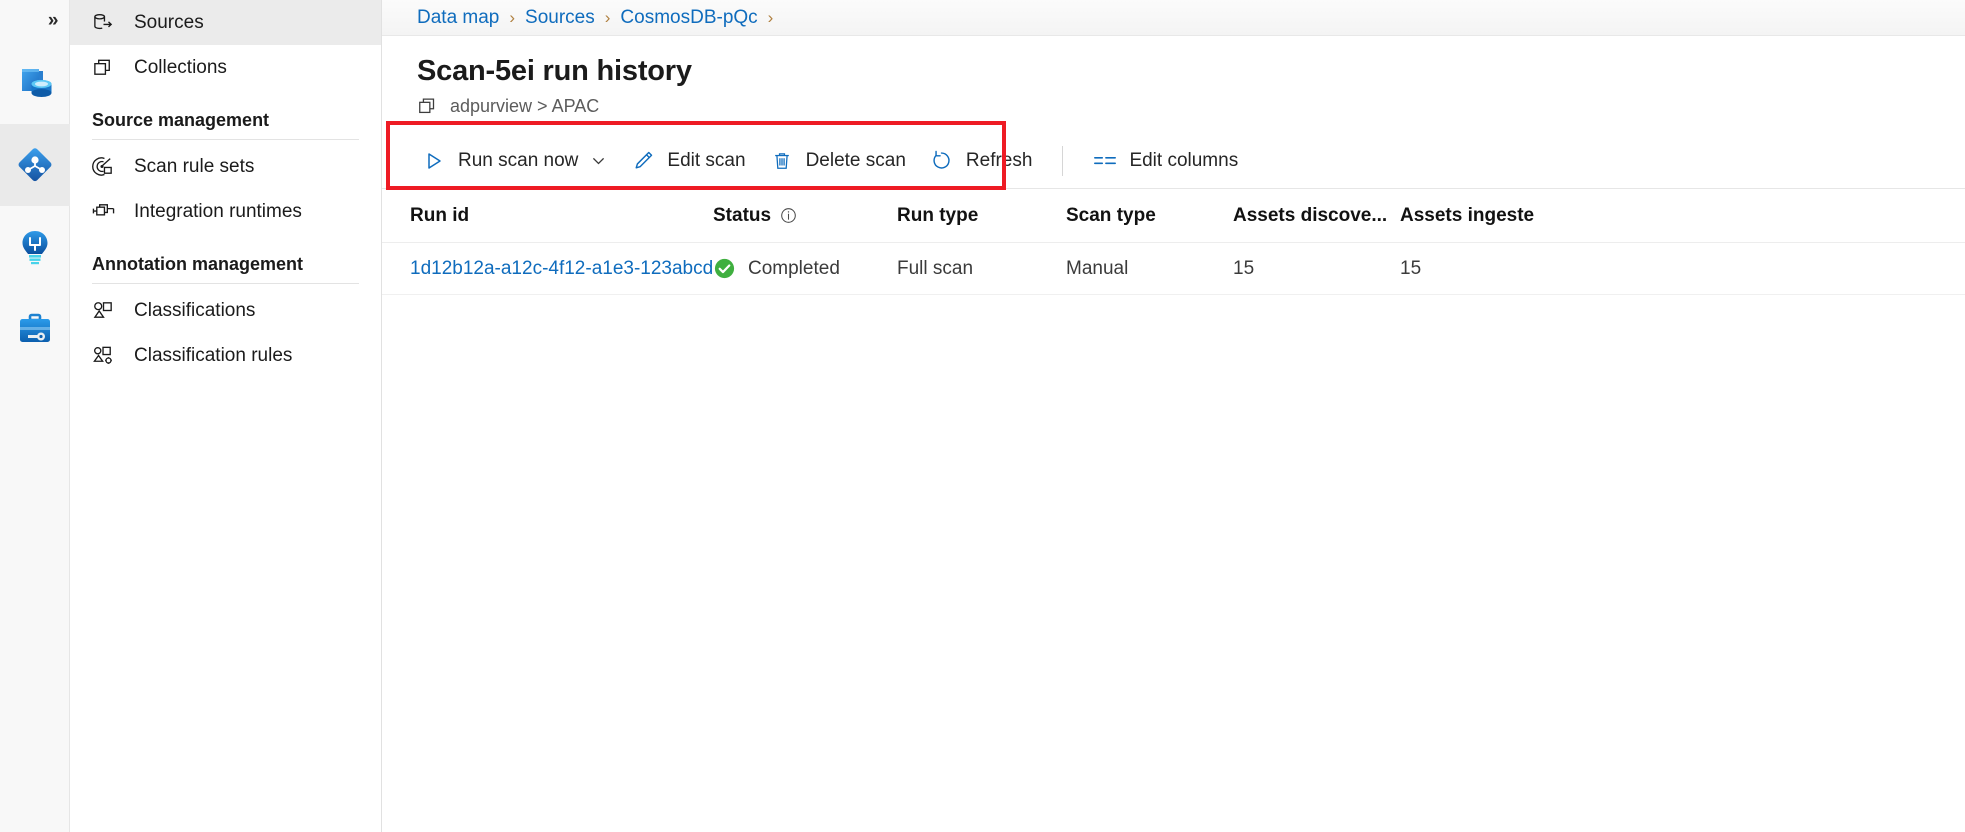 Image resolution: width=1965 pixels, height=832 pixels. What do you see at coordinates (107, 166) in the screenshot?
I see `scan-rule-sets-icon` at bounding box center [107, 166].